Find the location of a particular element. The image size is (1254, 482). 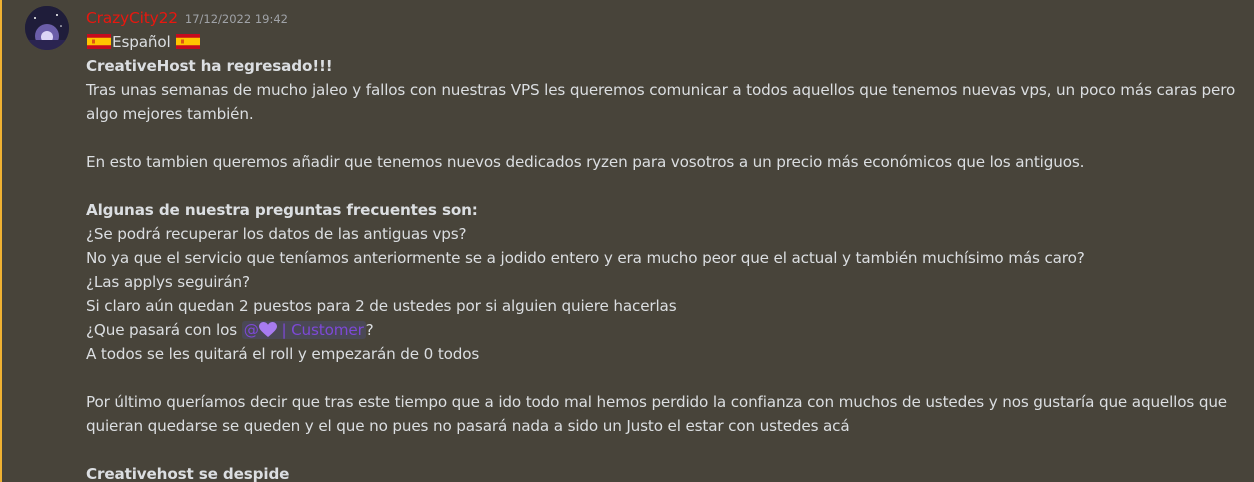

language-line: Español is located at coordinates (661, 42).